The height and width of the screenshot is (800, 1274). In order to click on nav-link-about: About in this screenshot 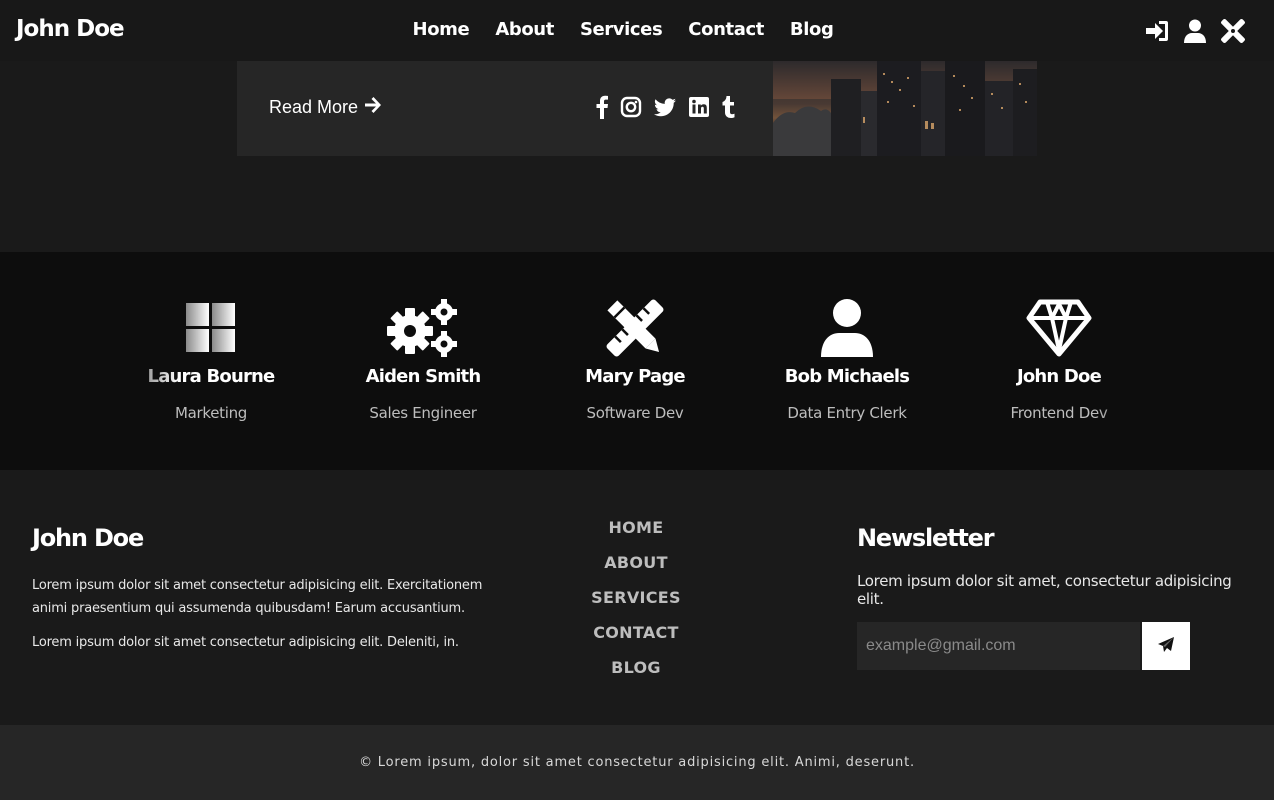, I will do `click(524, 29)`.